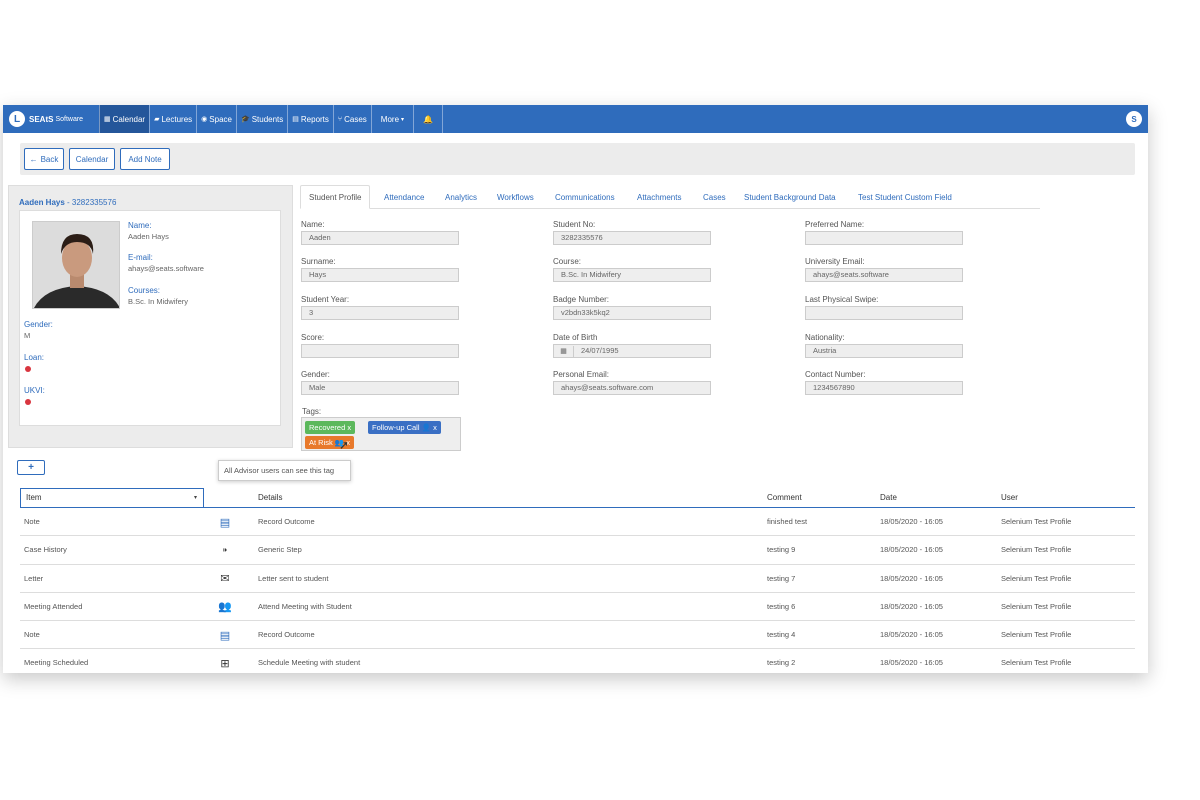 Image resolution: width=1200 pixels, height=800 pixels. What do you see at coordinates (404, 427) in the screenshot?
I see `tag-follow-up-call: Follow-up Call 👤 x` at bounding box center [404, 427].